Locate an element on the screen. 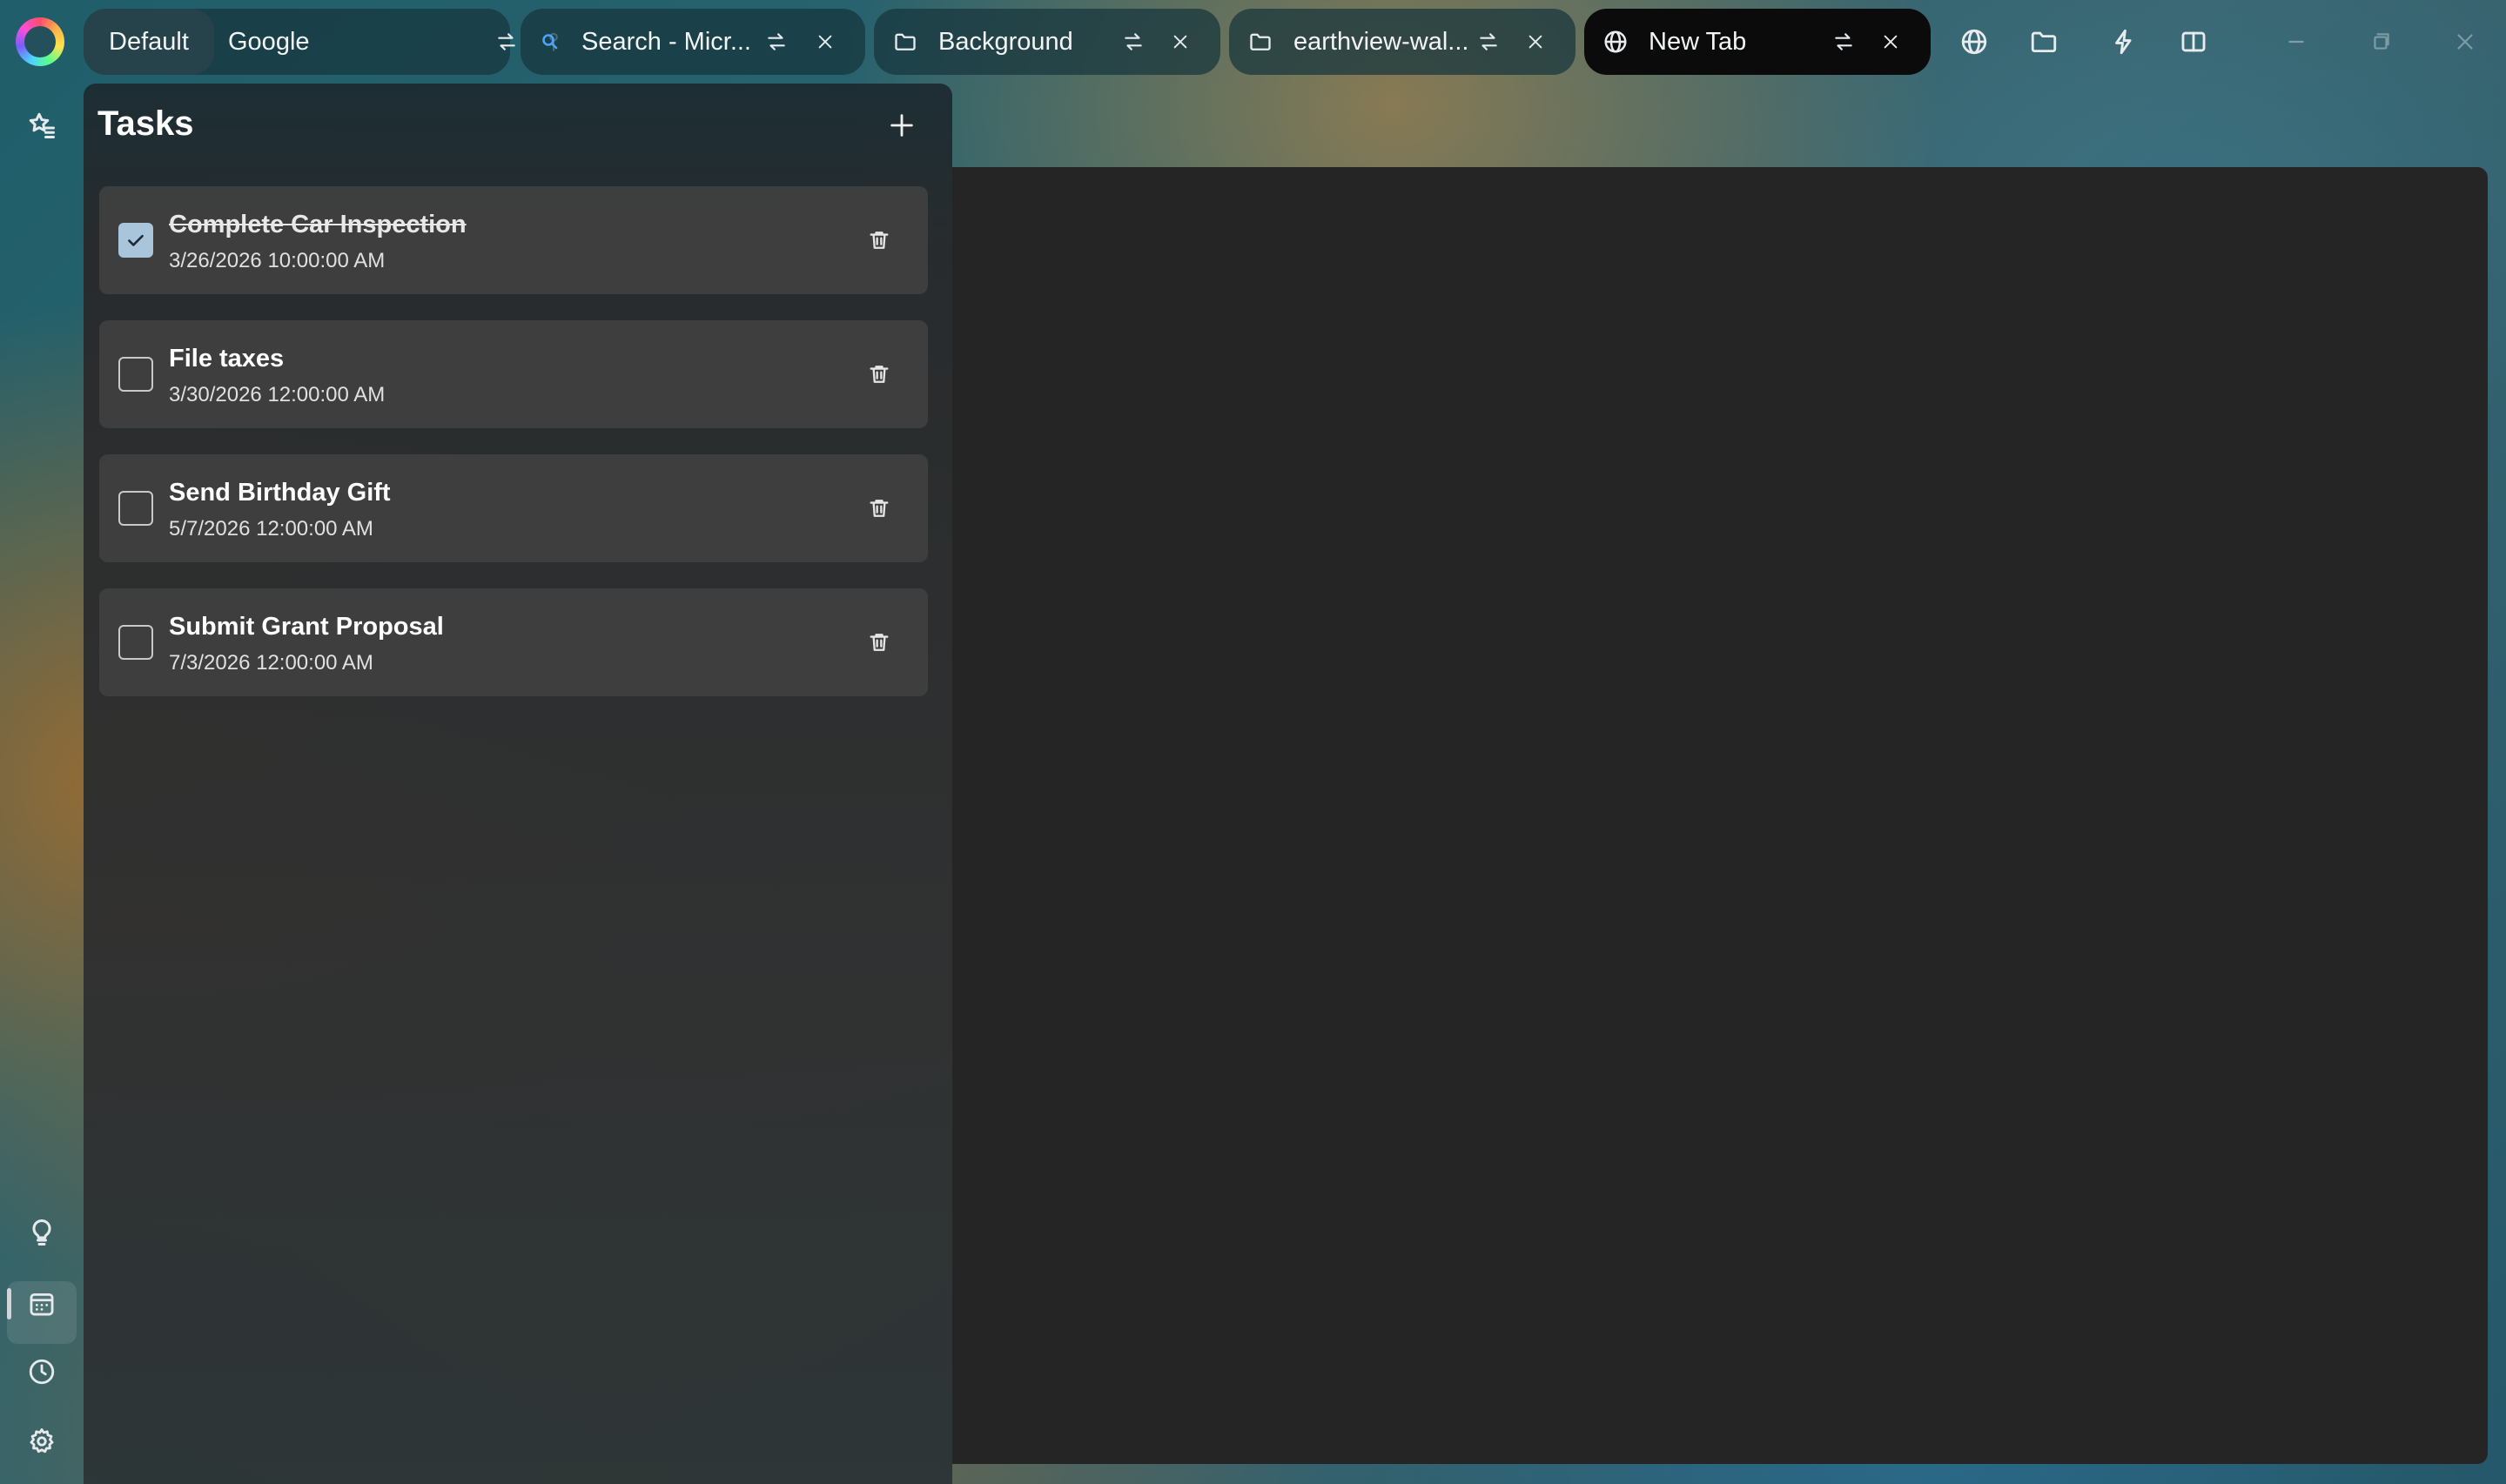 This screenshot has height=1484, width=2506. active-indicator is located at coordinates (9, 1303).